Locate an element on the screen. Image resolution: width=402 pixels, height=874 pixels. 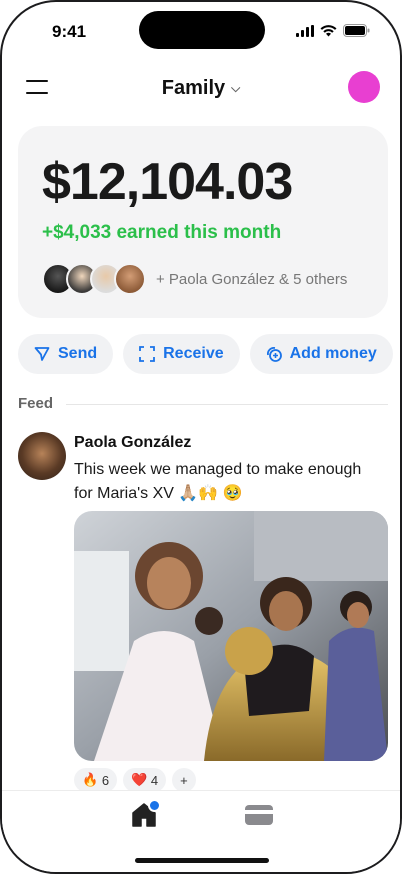
app-header: Family ⌵ is located at coordinates (201, 89).